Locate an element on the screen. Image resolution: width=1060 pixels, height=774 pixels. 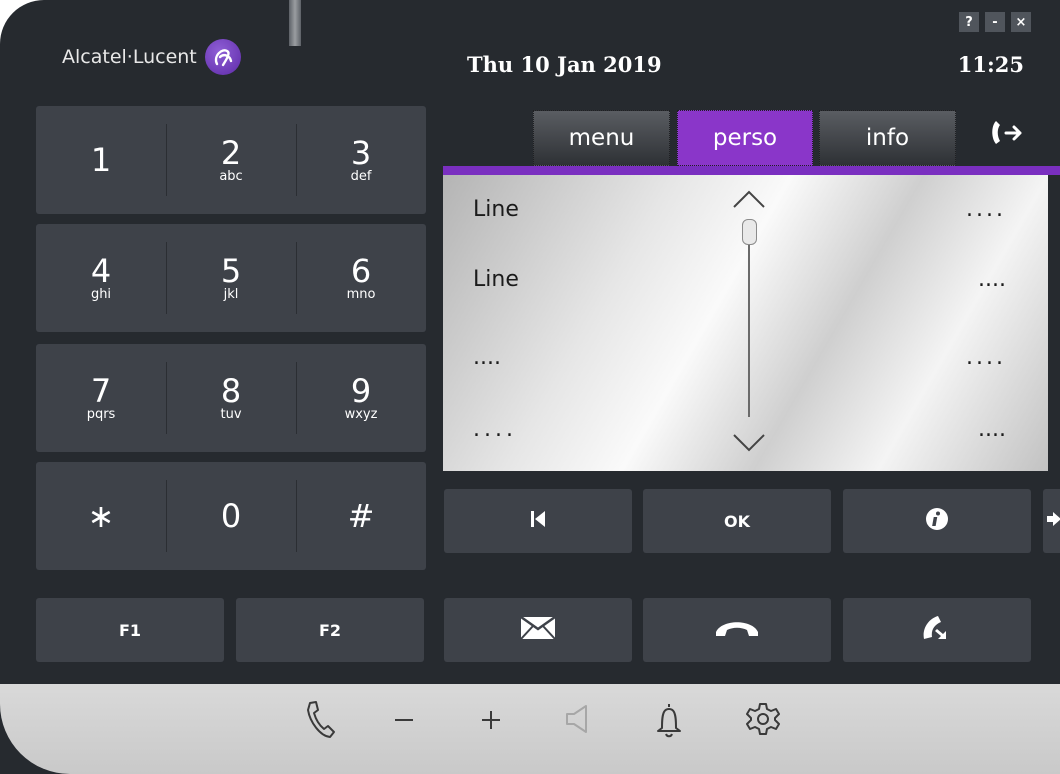
key-number: 1 is located at coordinates (101, 160).